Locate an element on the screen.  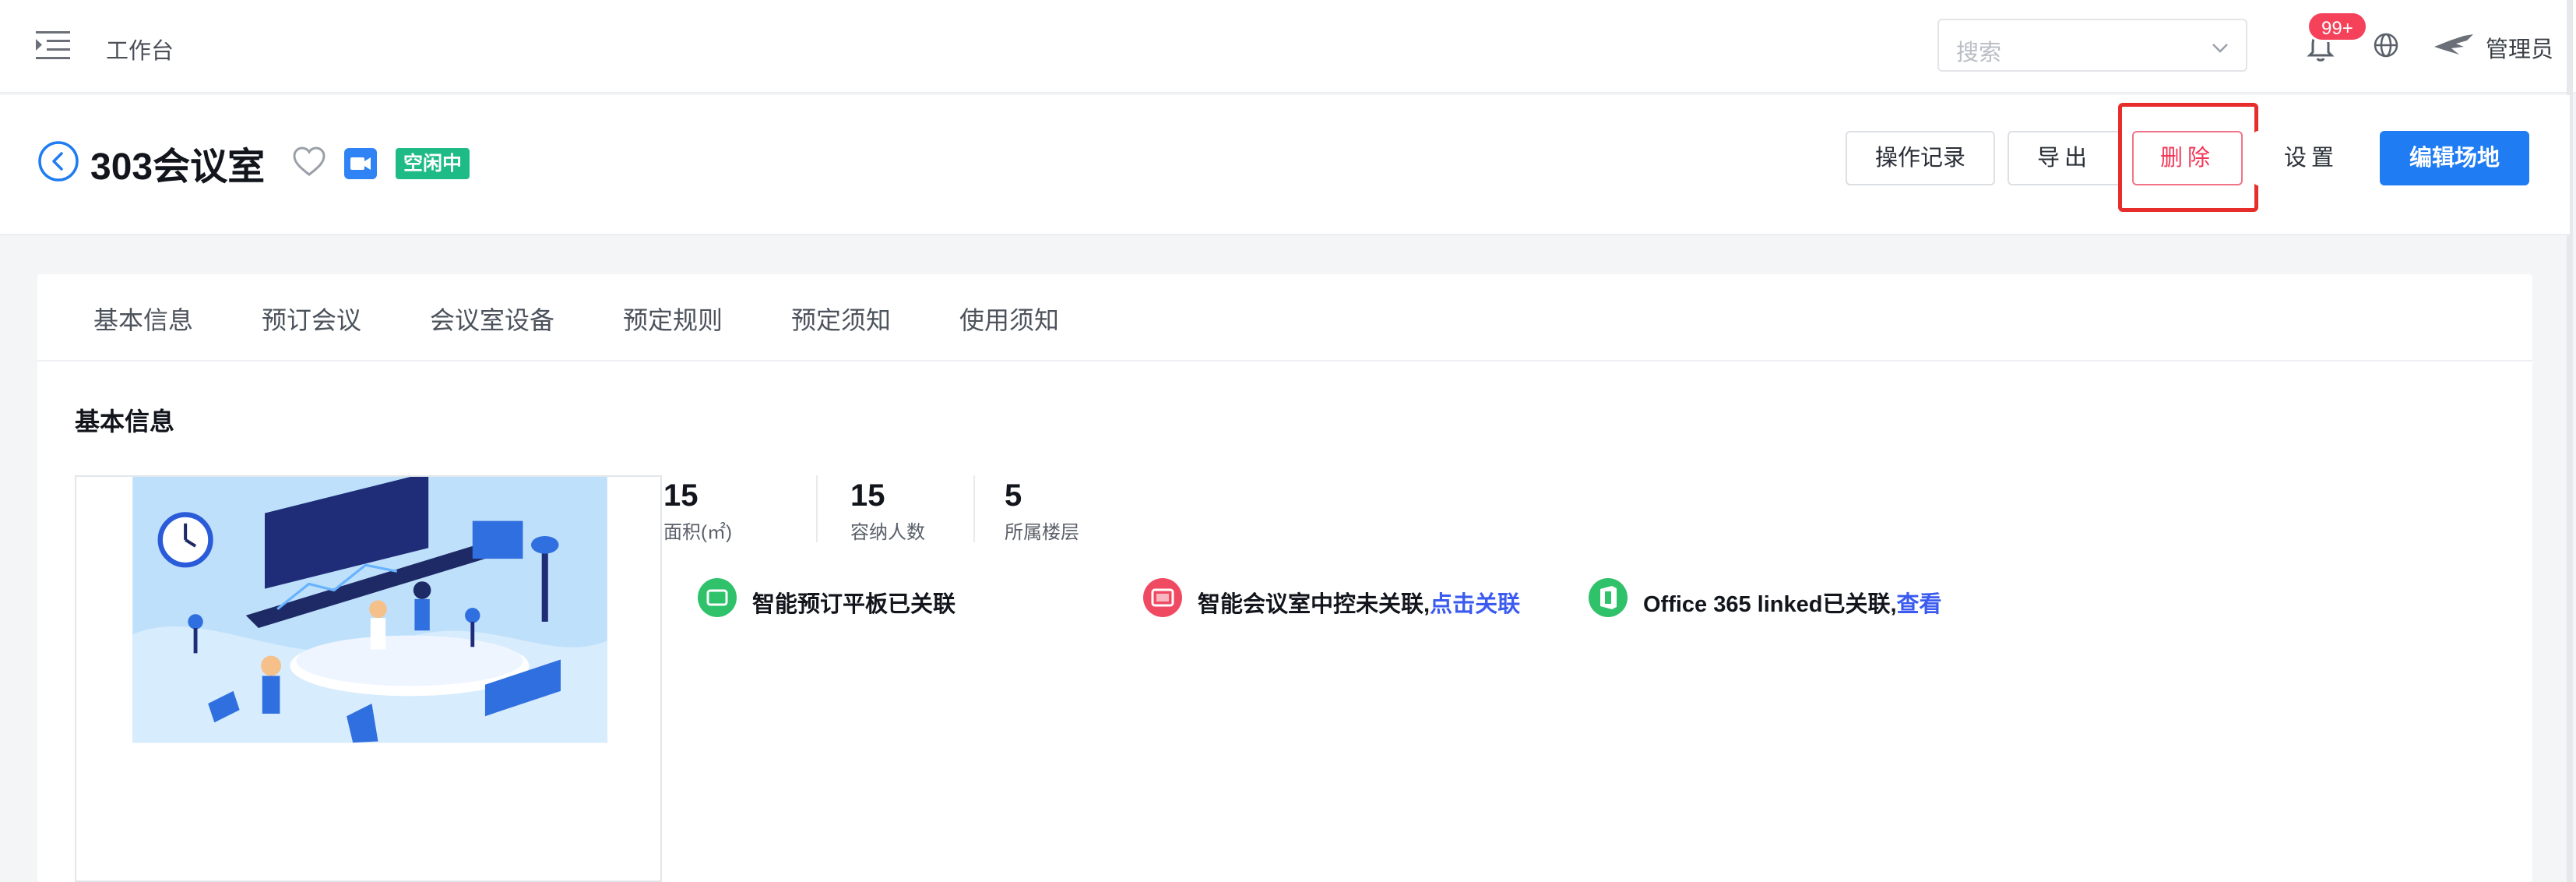
menu-toggle-icon is located at coordinates (53, 45).